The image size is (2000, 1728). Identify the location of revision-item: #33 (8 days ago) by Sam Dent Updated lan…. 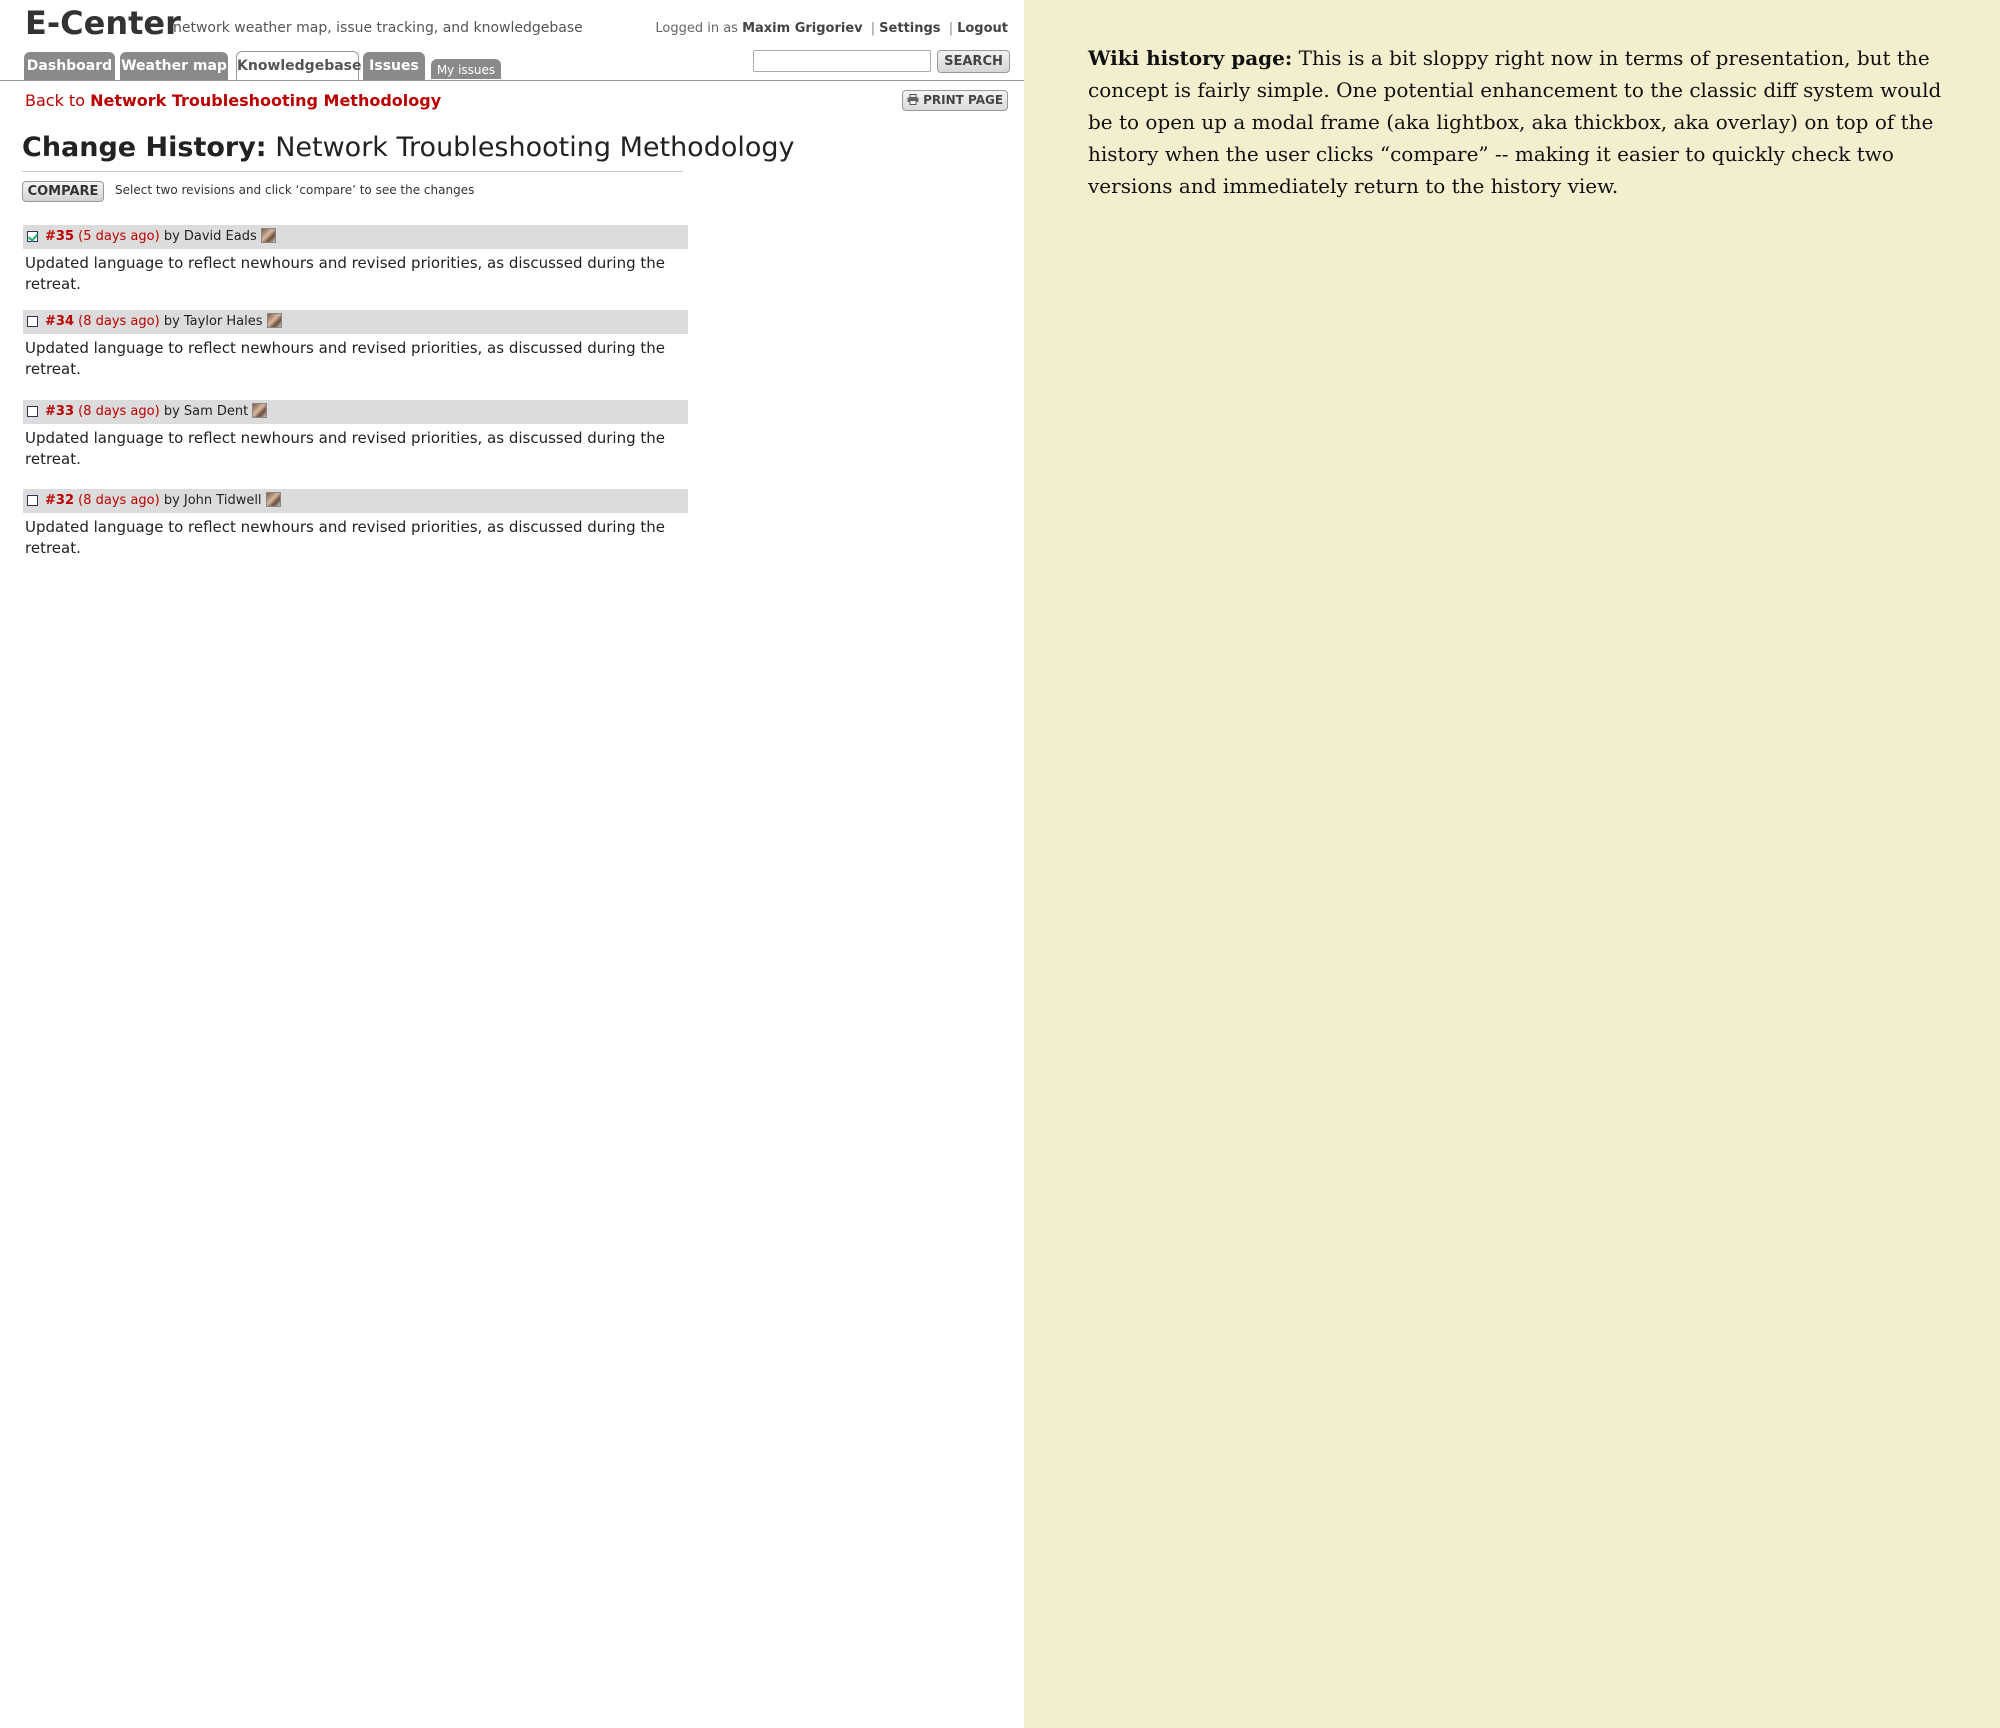
(355, 435).